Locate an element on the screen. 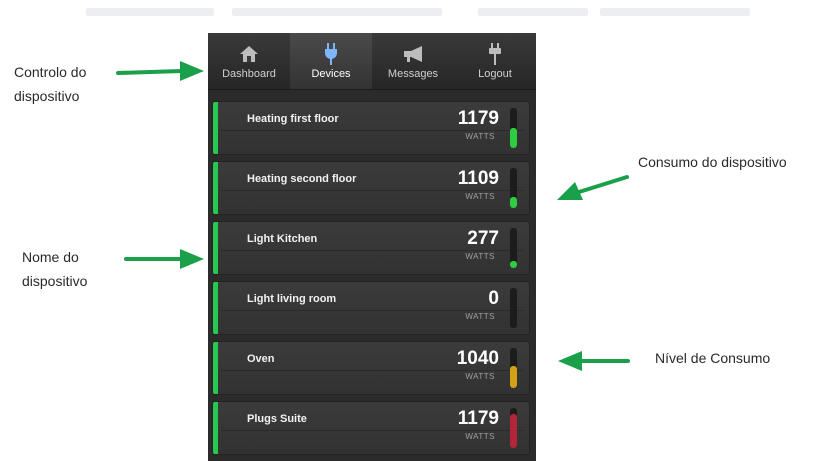 This screenshot has width=813, height=461. device-consumption-value: 0 is located at coordinates (493, 298).